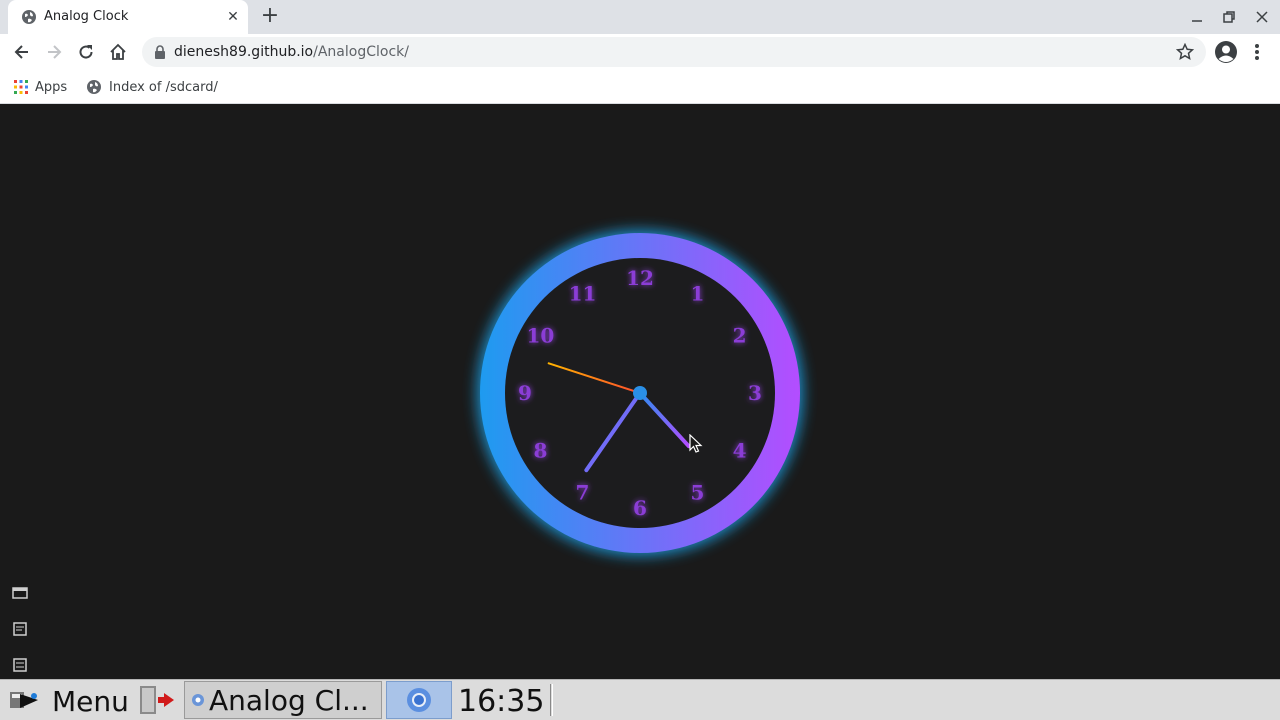  I want to click on clock-numeral-6: 6, so click(640, 508).